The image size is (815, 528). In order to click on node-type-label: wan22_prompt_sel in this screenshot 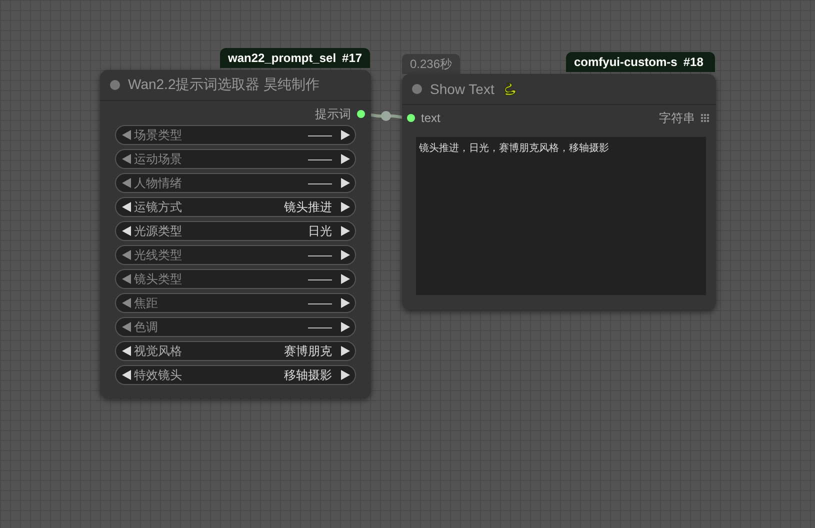, I will do `click(282, 58)`.